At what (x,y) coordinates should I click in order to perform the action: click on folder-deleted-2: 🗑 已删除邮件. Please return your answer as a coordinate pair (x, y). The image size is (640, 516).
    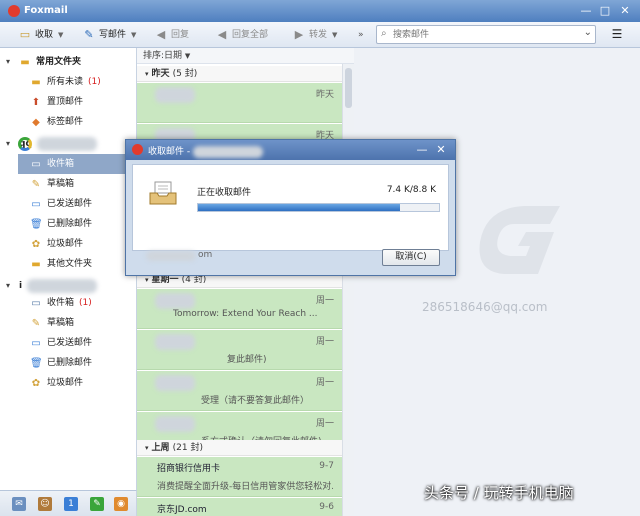
    Looking at the image, I should click on (61, 363).